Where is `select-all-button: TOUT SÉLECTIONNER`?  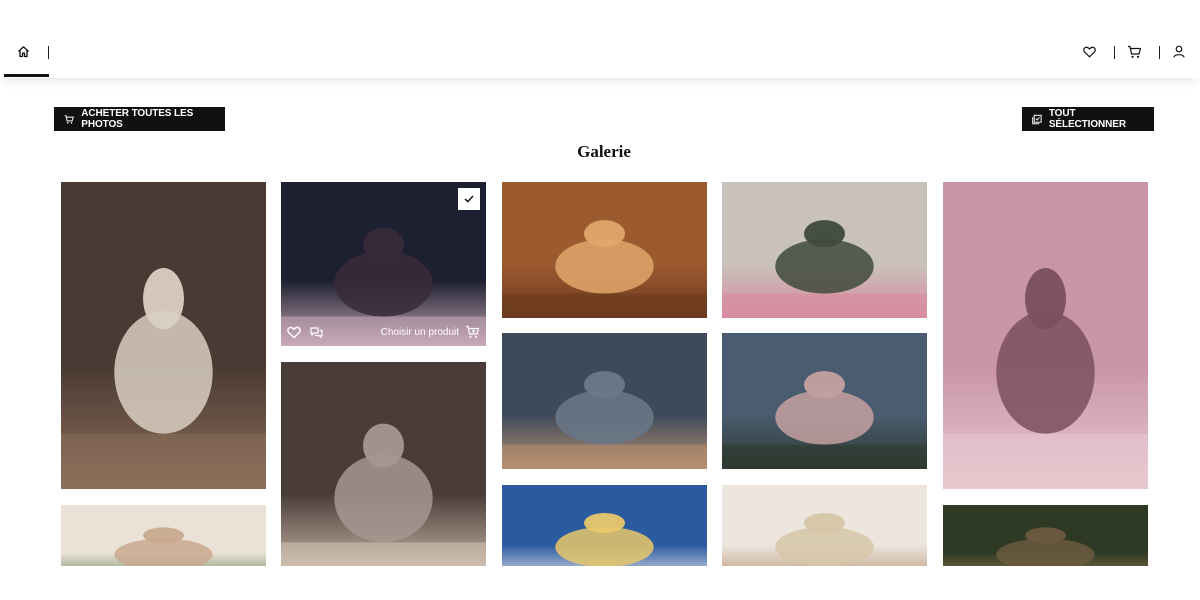 select-all-button: TOUT SÉLECTIONNER is located at coordinates (1088, 119).